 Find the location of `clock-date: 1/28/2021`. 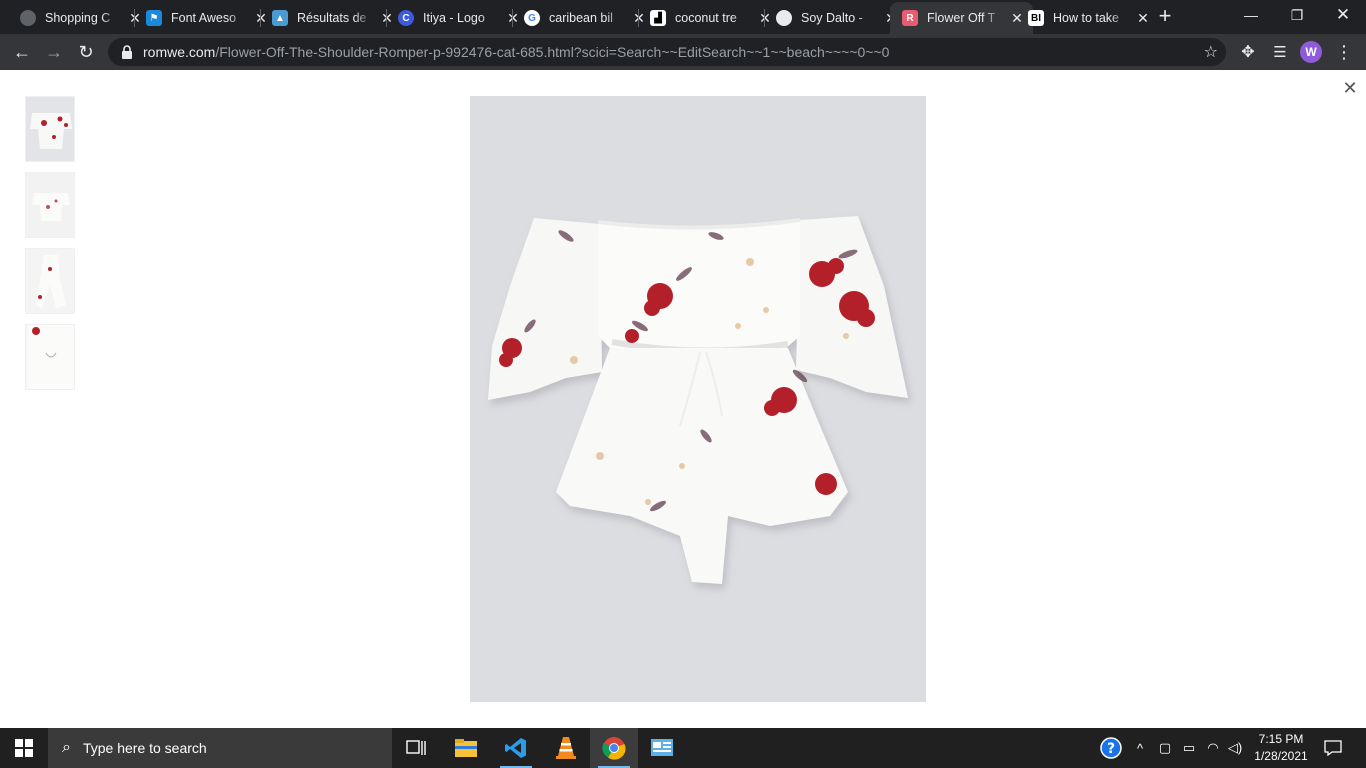

clock-date: 1/28/2021 is located at coordinates (1281, 756).